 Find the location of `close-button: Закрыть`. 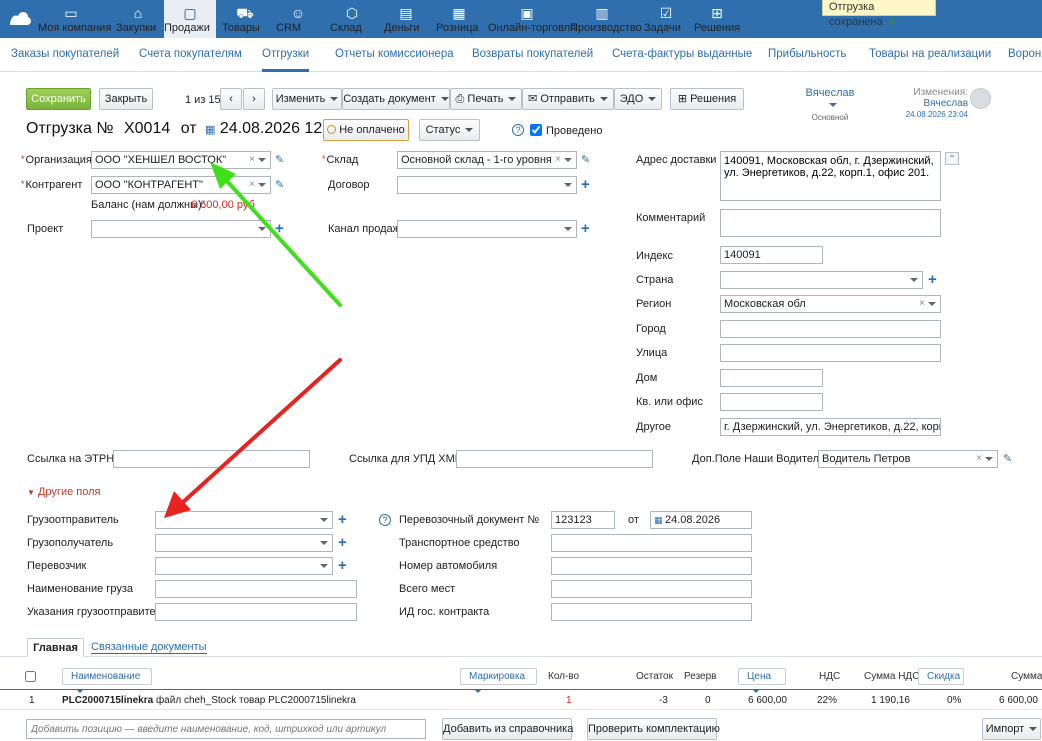

close-button: Закрыть is located at coordinates (126, 99).